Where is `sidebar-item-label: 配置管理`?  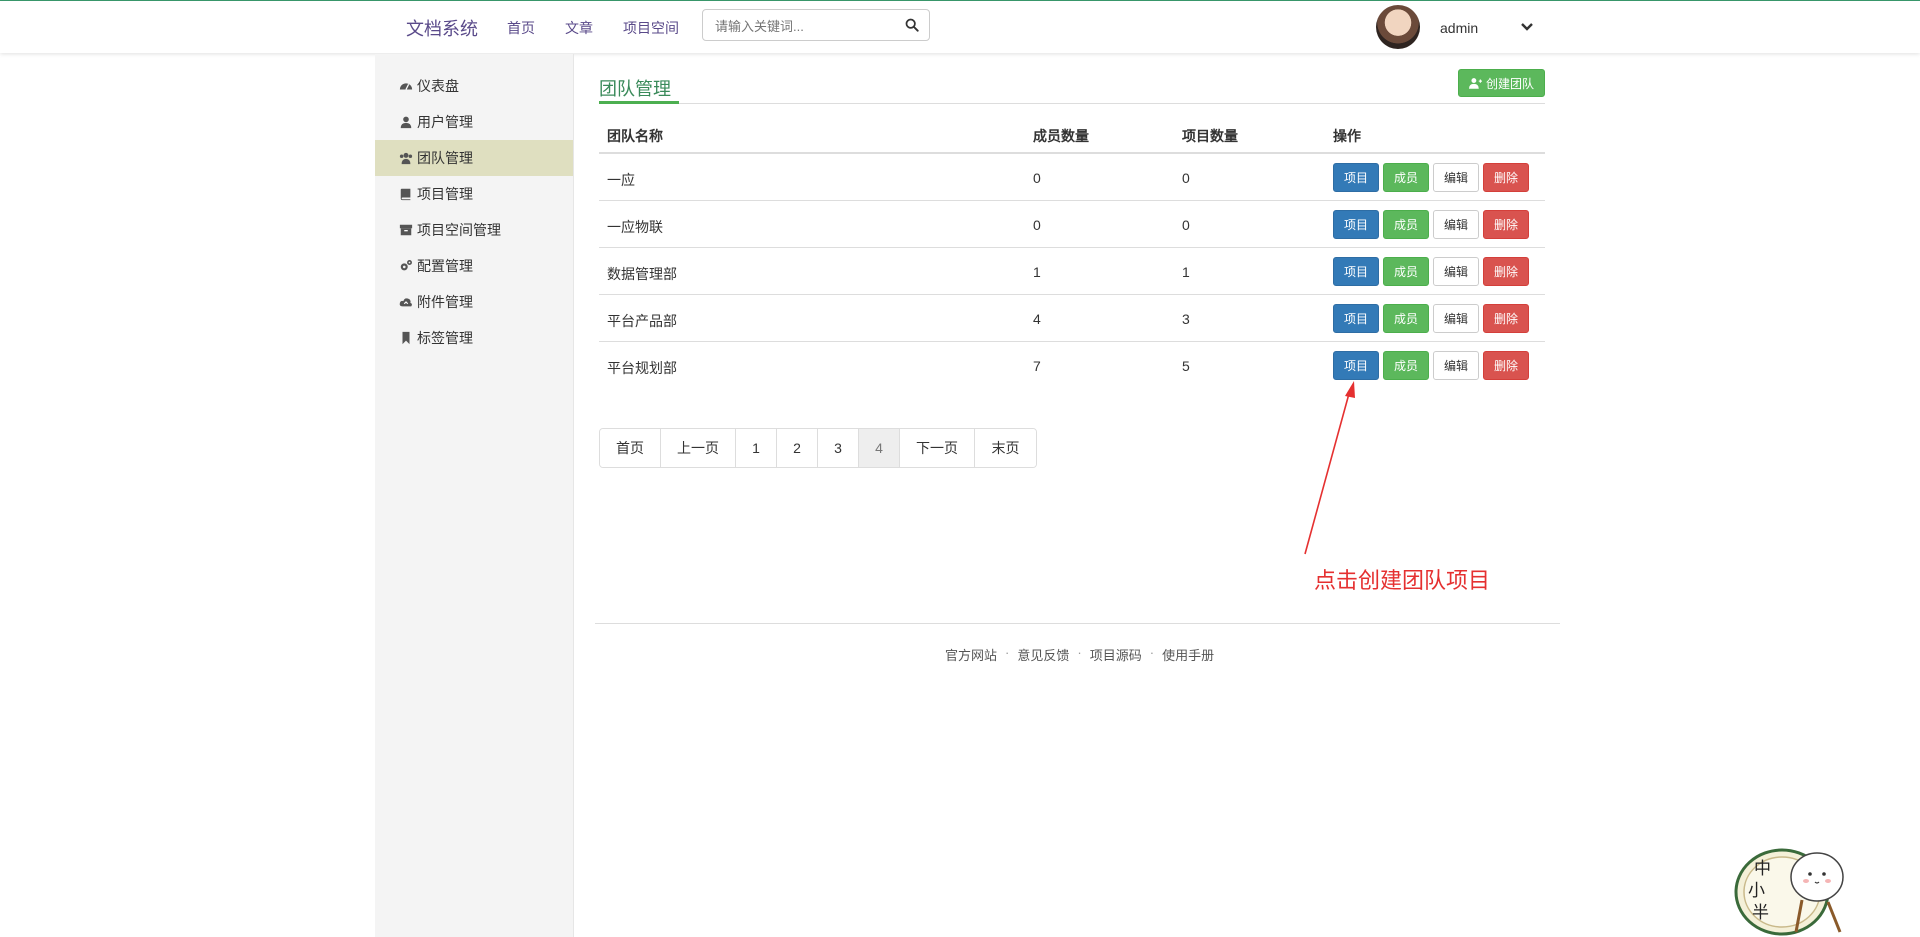
sidebar-item-label: 配置管理 is located at coordinates (445, 266).